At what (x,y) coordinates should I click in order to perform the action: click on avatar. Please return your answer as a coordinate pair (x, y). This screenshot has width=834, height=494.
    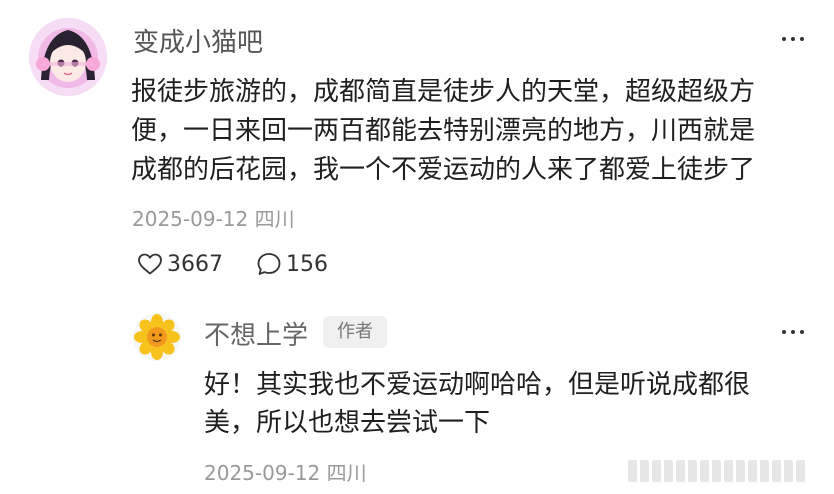
    Looking at the image, I should click on (68, 57).